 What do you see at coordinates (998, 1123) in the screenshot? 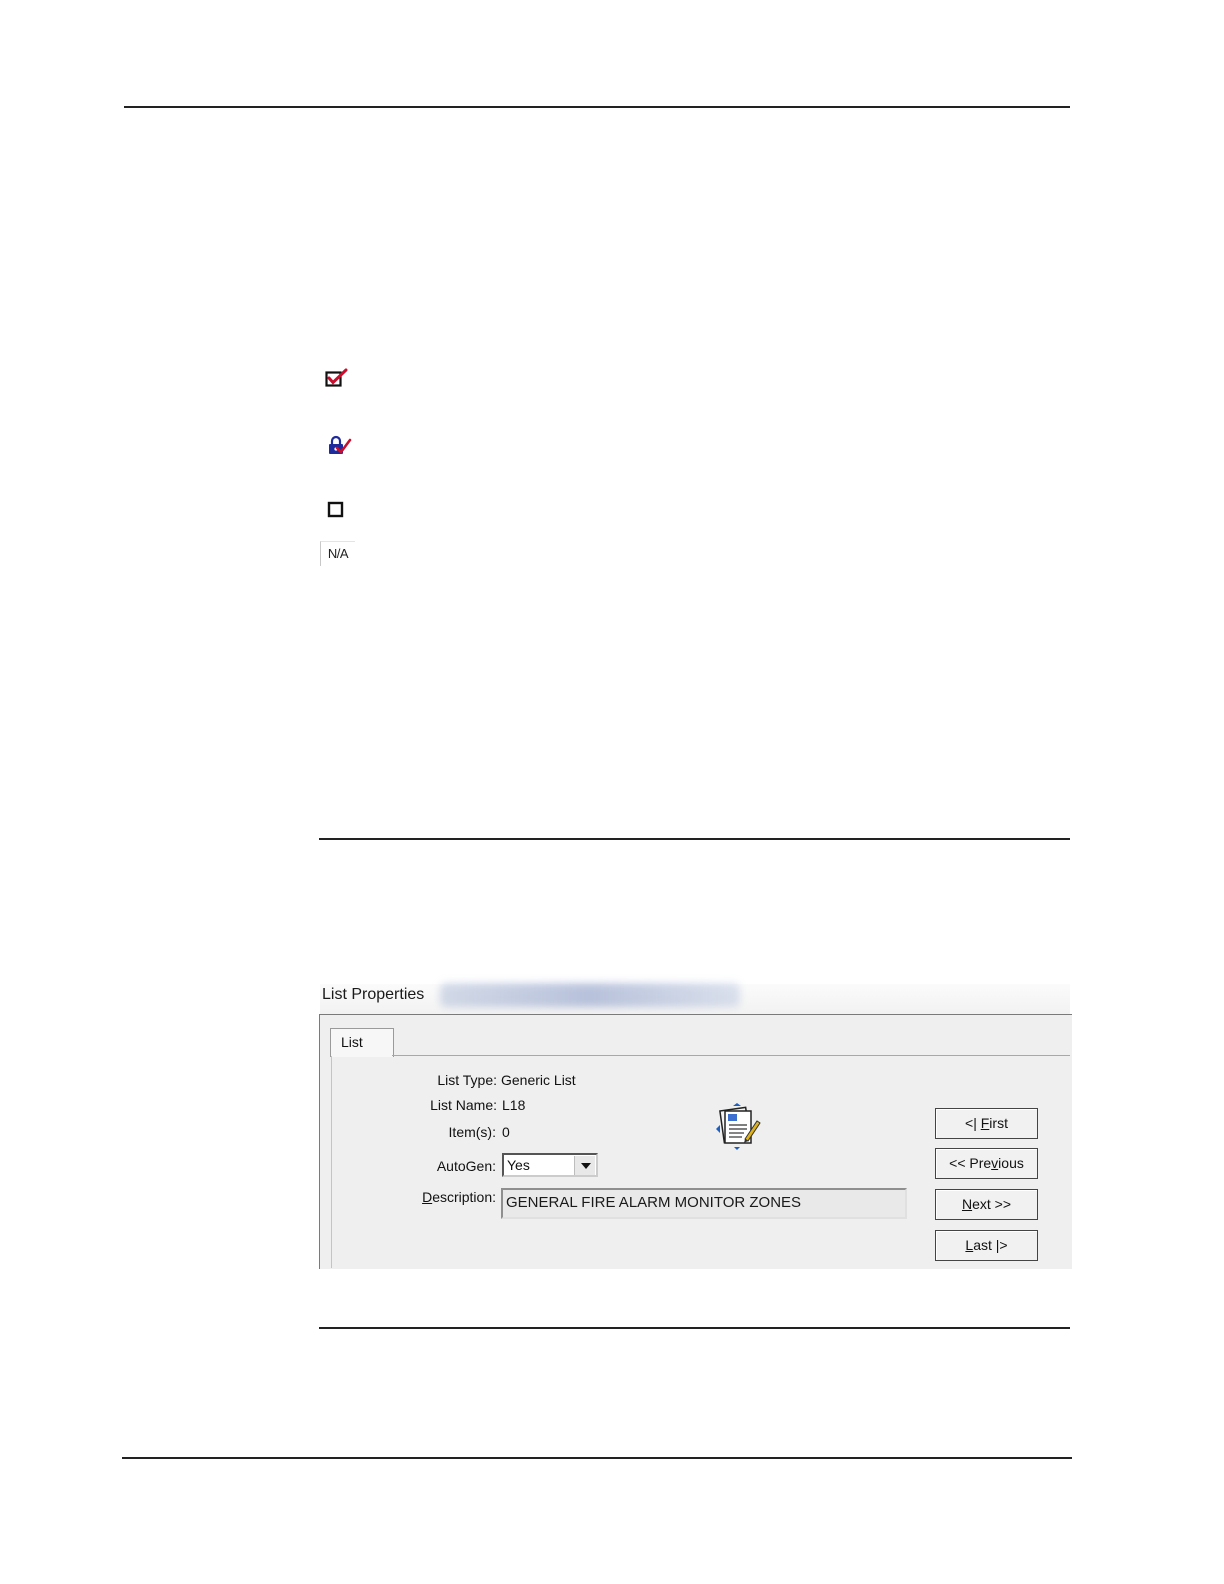
I see `first-rest: irst` at bounding box center [998, 1123].